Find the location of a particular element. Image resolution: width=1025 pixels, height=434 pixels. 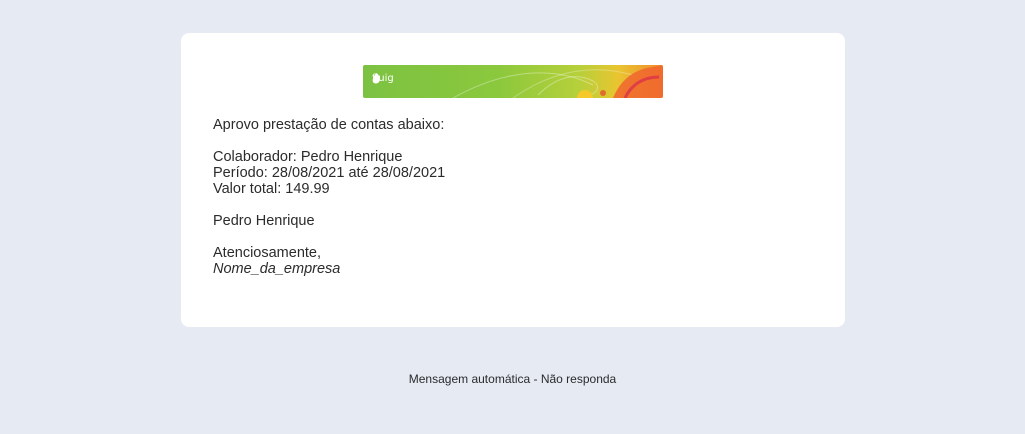

sender-name: Pedro Henrique is located at coordinates (264, 221).